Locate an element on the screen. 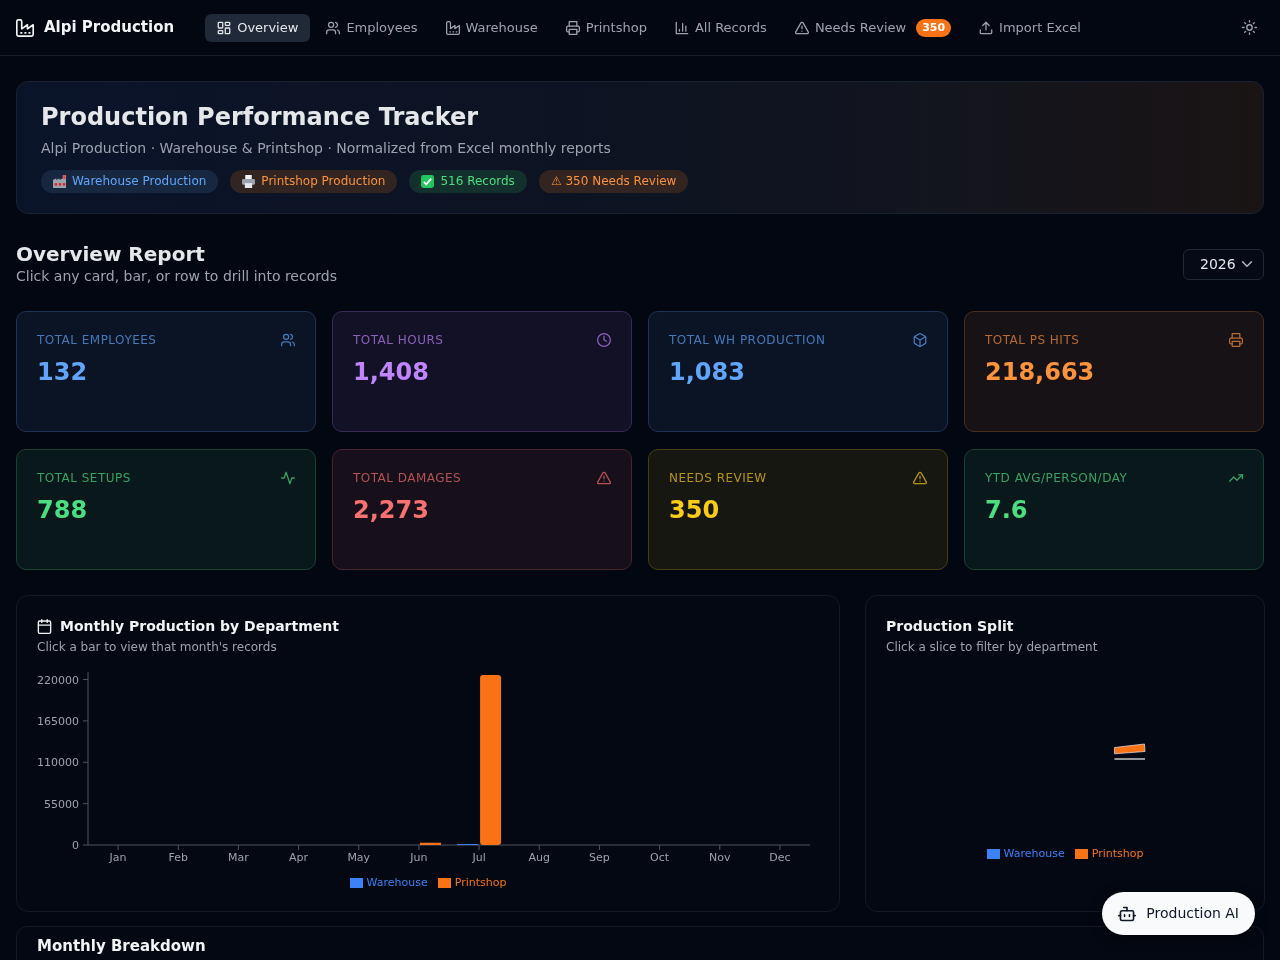 This screenshot has height=960, width=1280. stat-value: 218,663 is located at coordinates (1040, 372).